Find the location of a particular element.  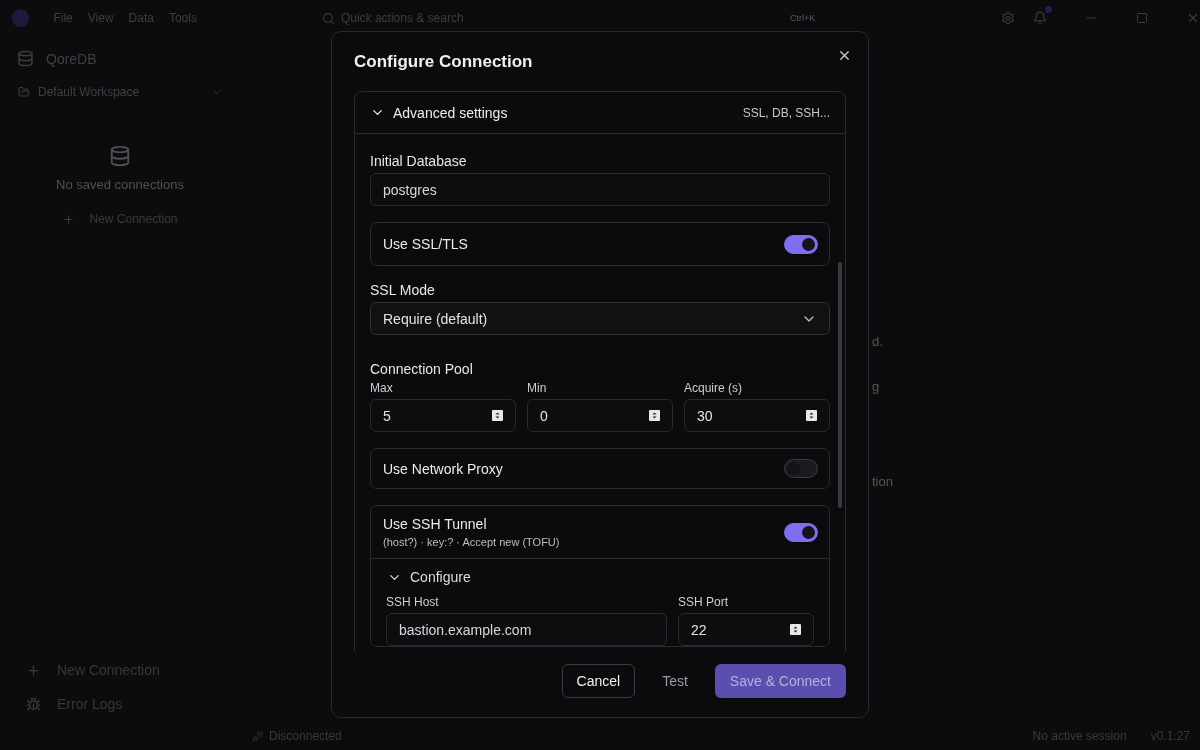

field-label: SSH Port is located at coordinates (703, 602).